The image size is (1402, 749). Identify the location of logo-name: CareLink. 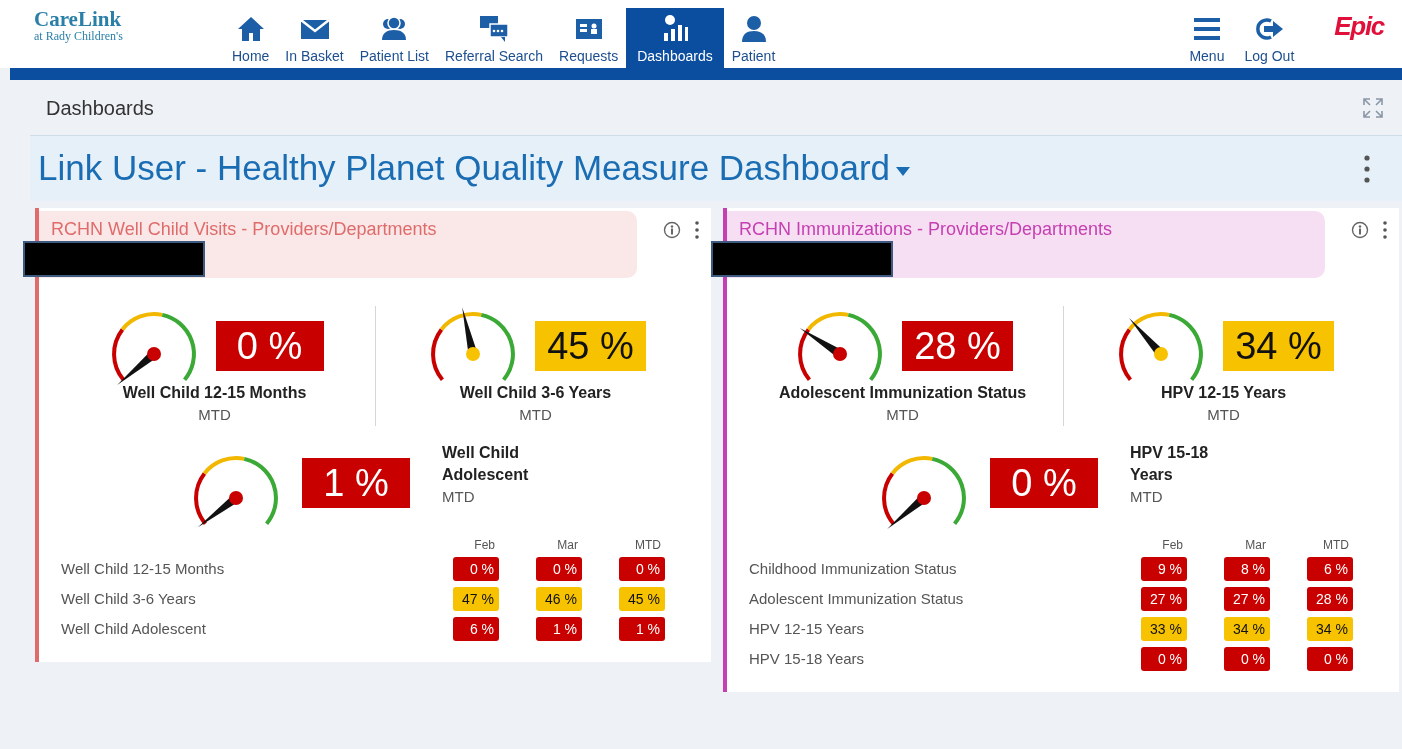
(78, 19).